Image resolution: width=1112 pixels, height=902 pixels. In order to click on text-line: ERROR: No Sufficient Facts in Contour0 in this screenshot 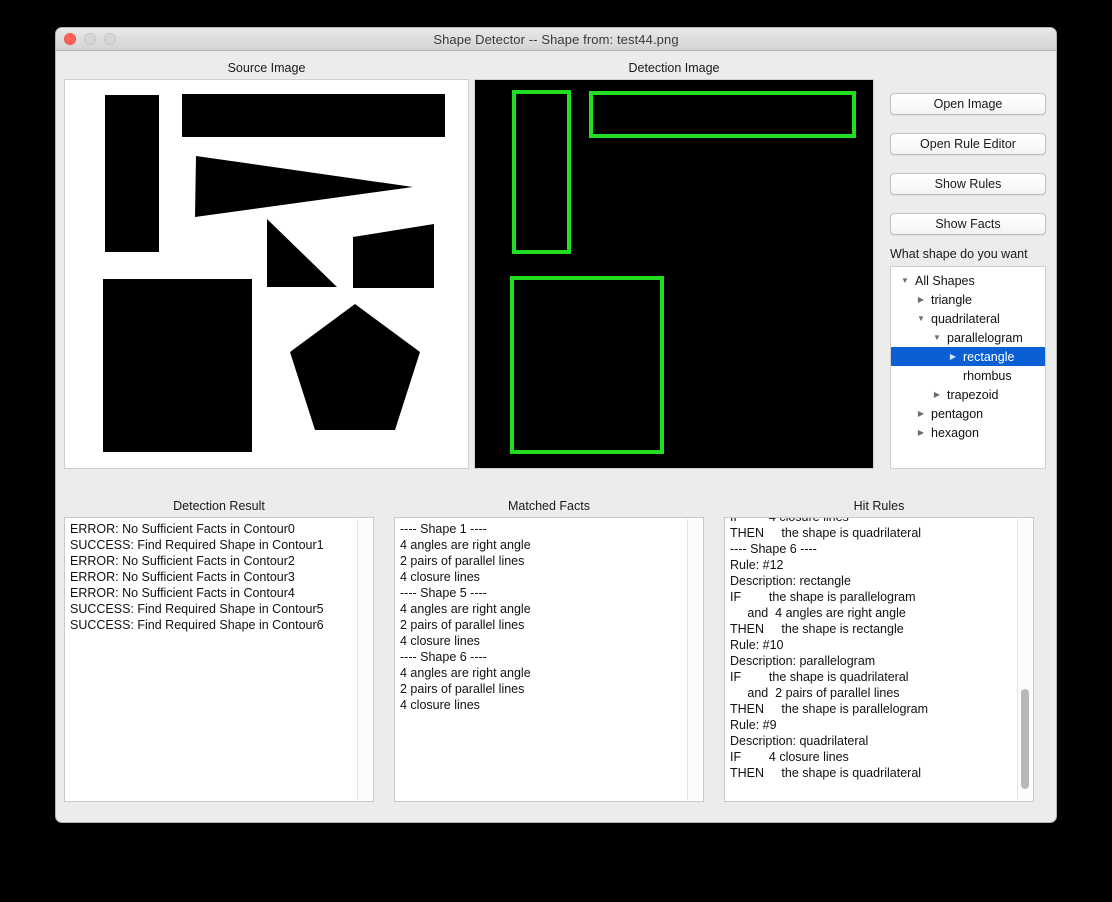, I will do `click(182, 529)`.